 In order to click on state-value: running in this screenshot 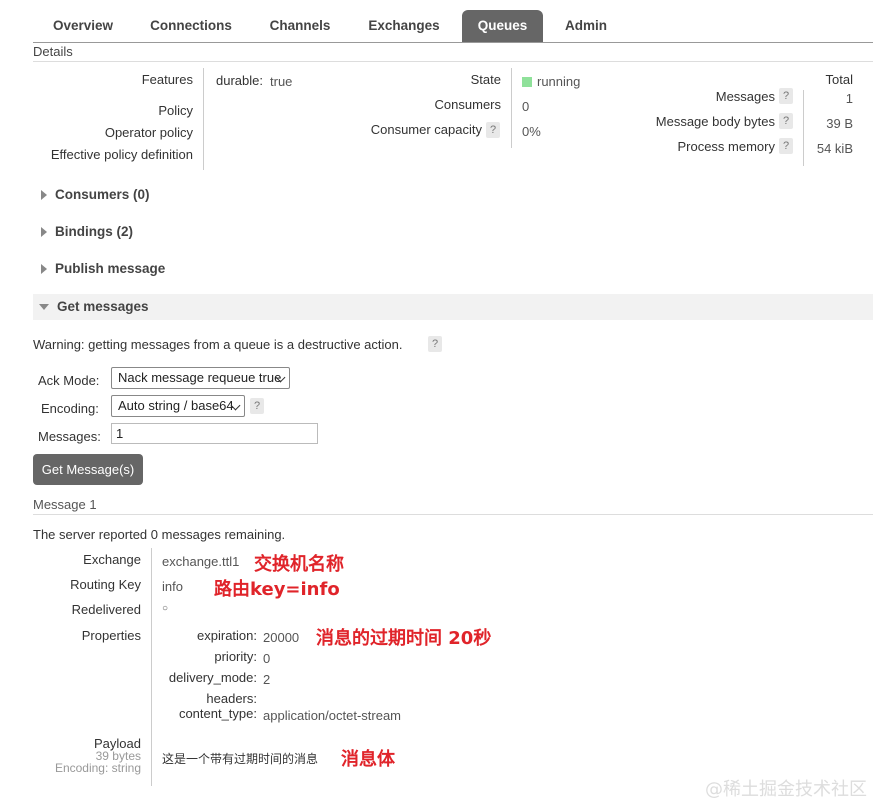, I will do `click(559, 81)`.